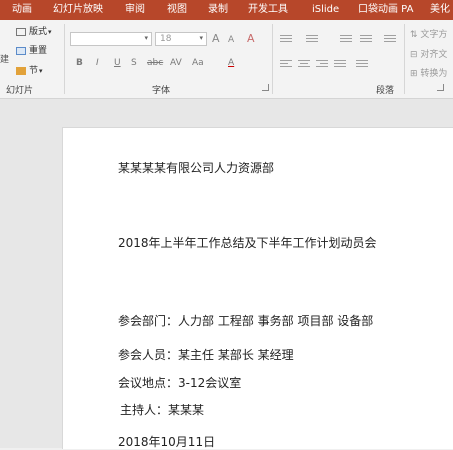 The width and height of the screenshot is (453, 450). Describe the element at coordinates (322, 64) in the screenshot. I see `align-right-icon` at that location.